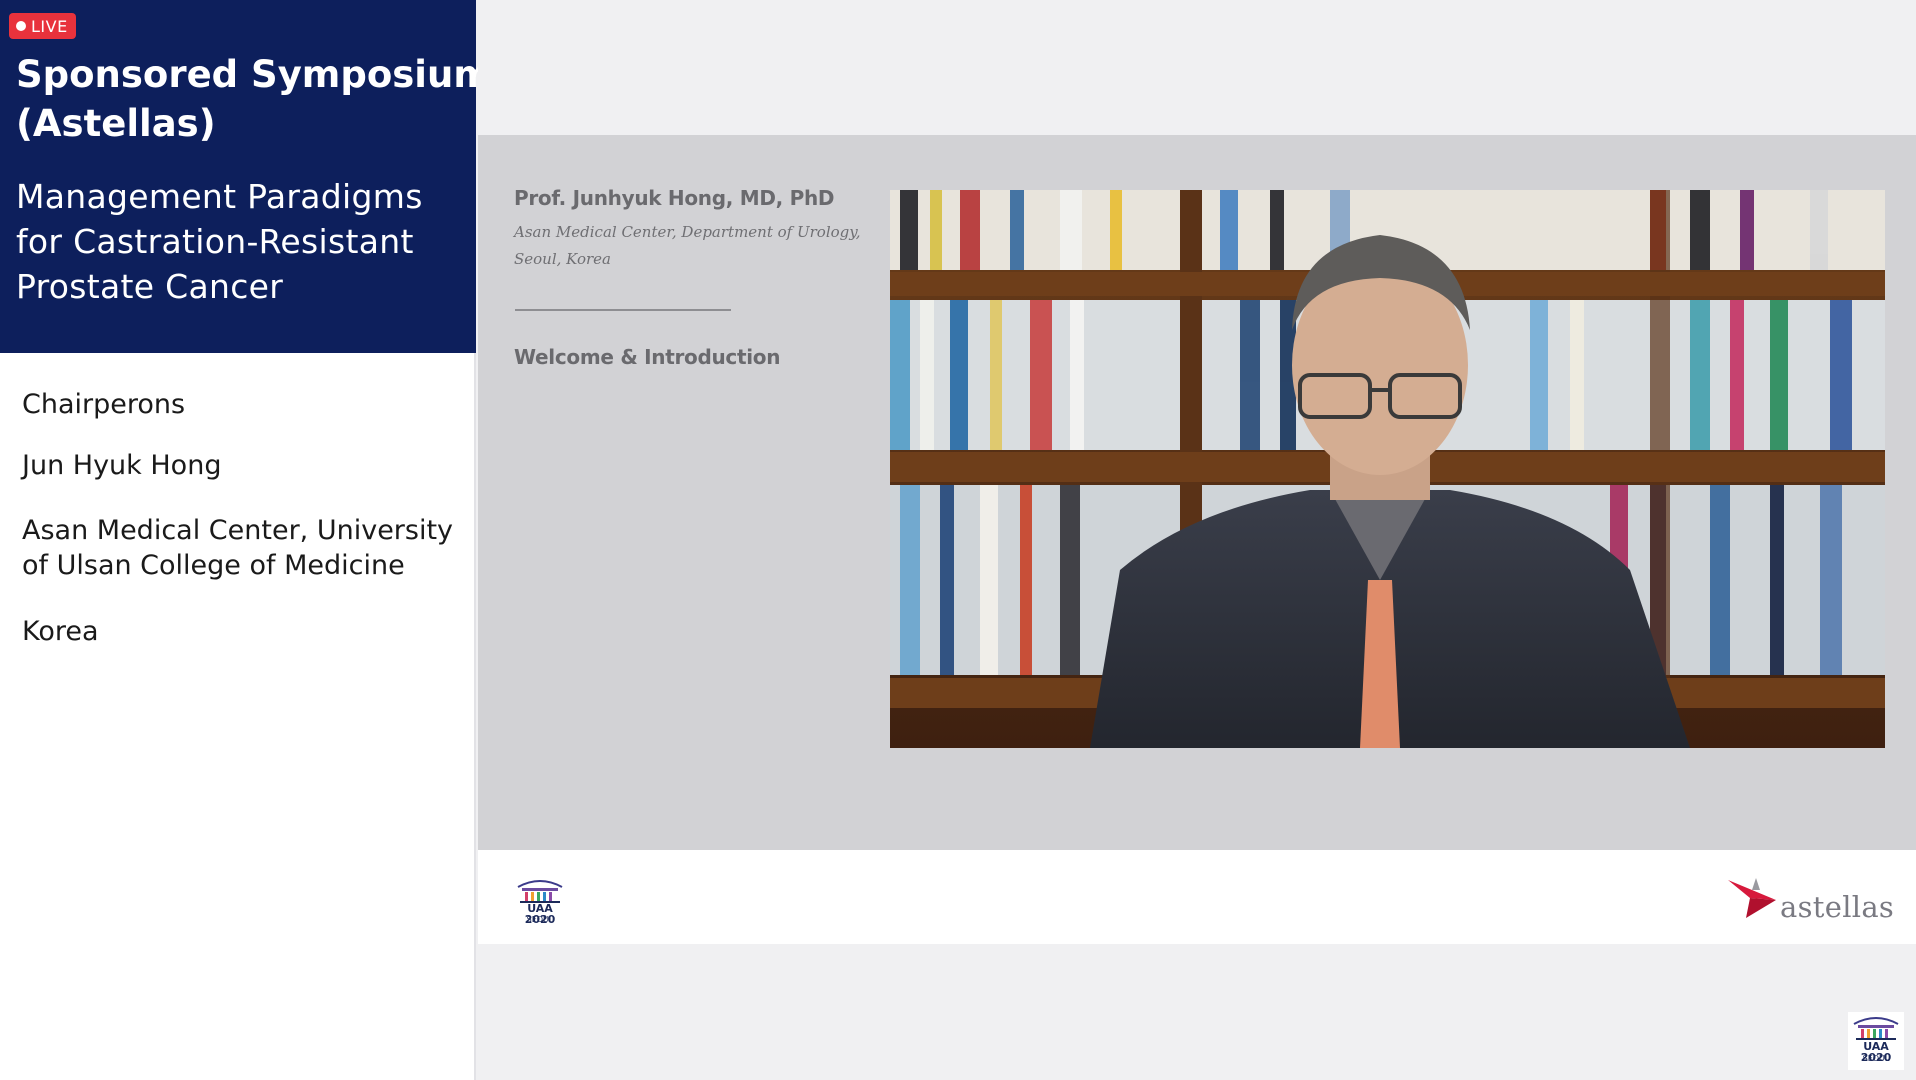 This screenshot has height=1080, width=1916. I want to click on session-subtitle-line: Prostate Cancer, so click(150, 286).